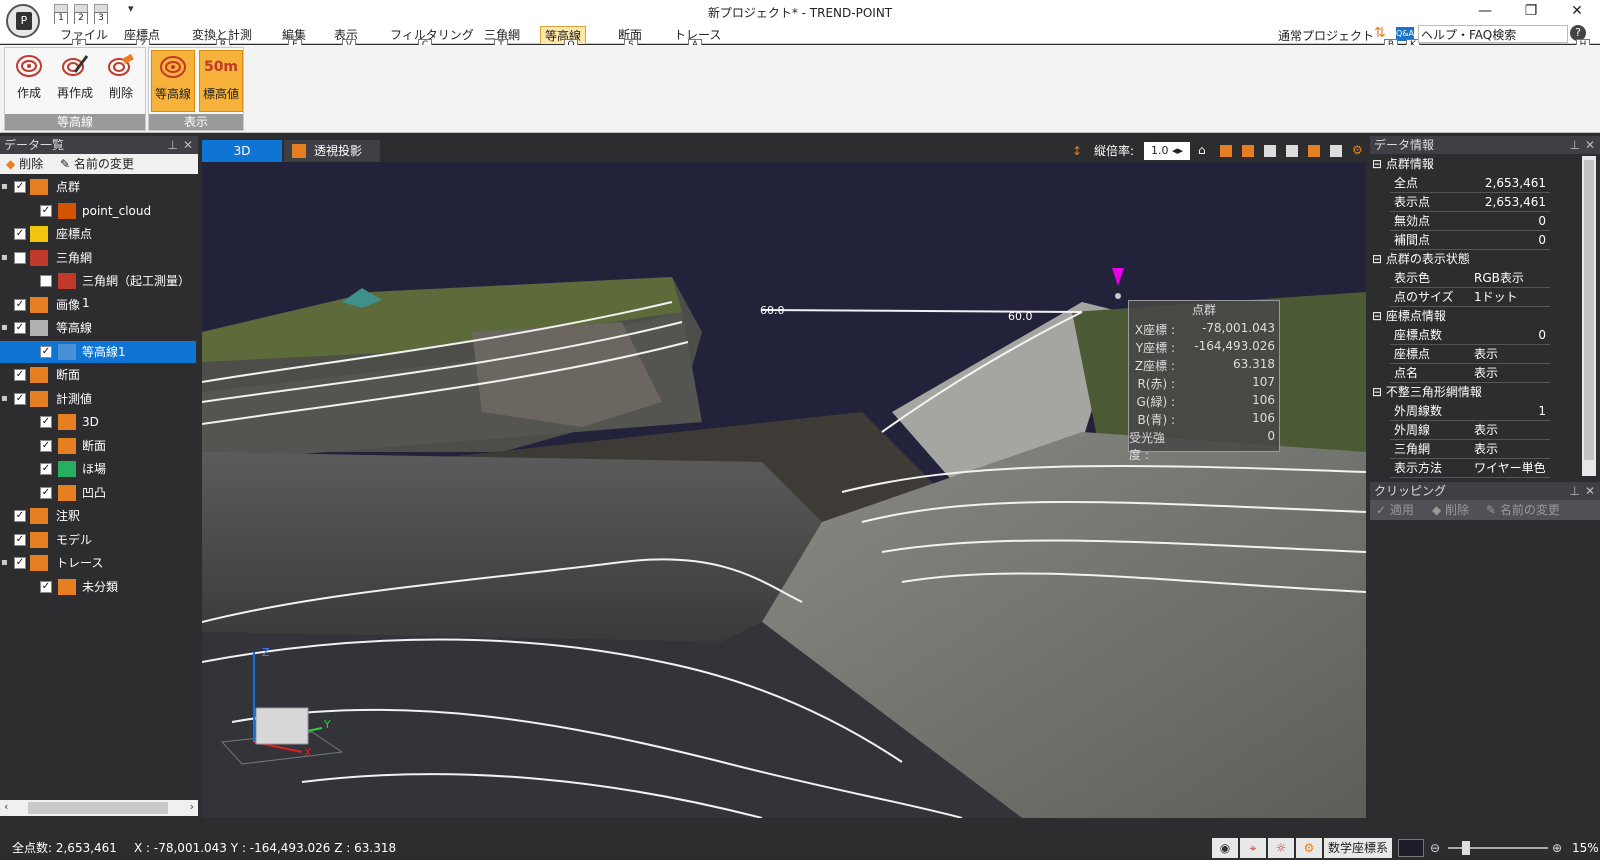  Describe the element at coordinates (75, 81) in the screenshot. I see `recreate-button: 再作成` at that location.